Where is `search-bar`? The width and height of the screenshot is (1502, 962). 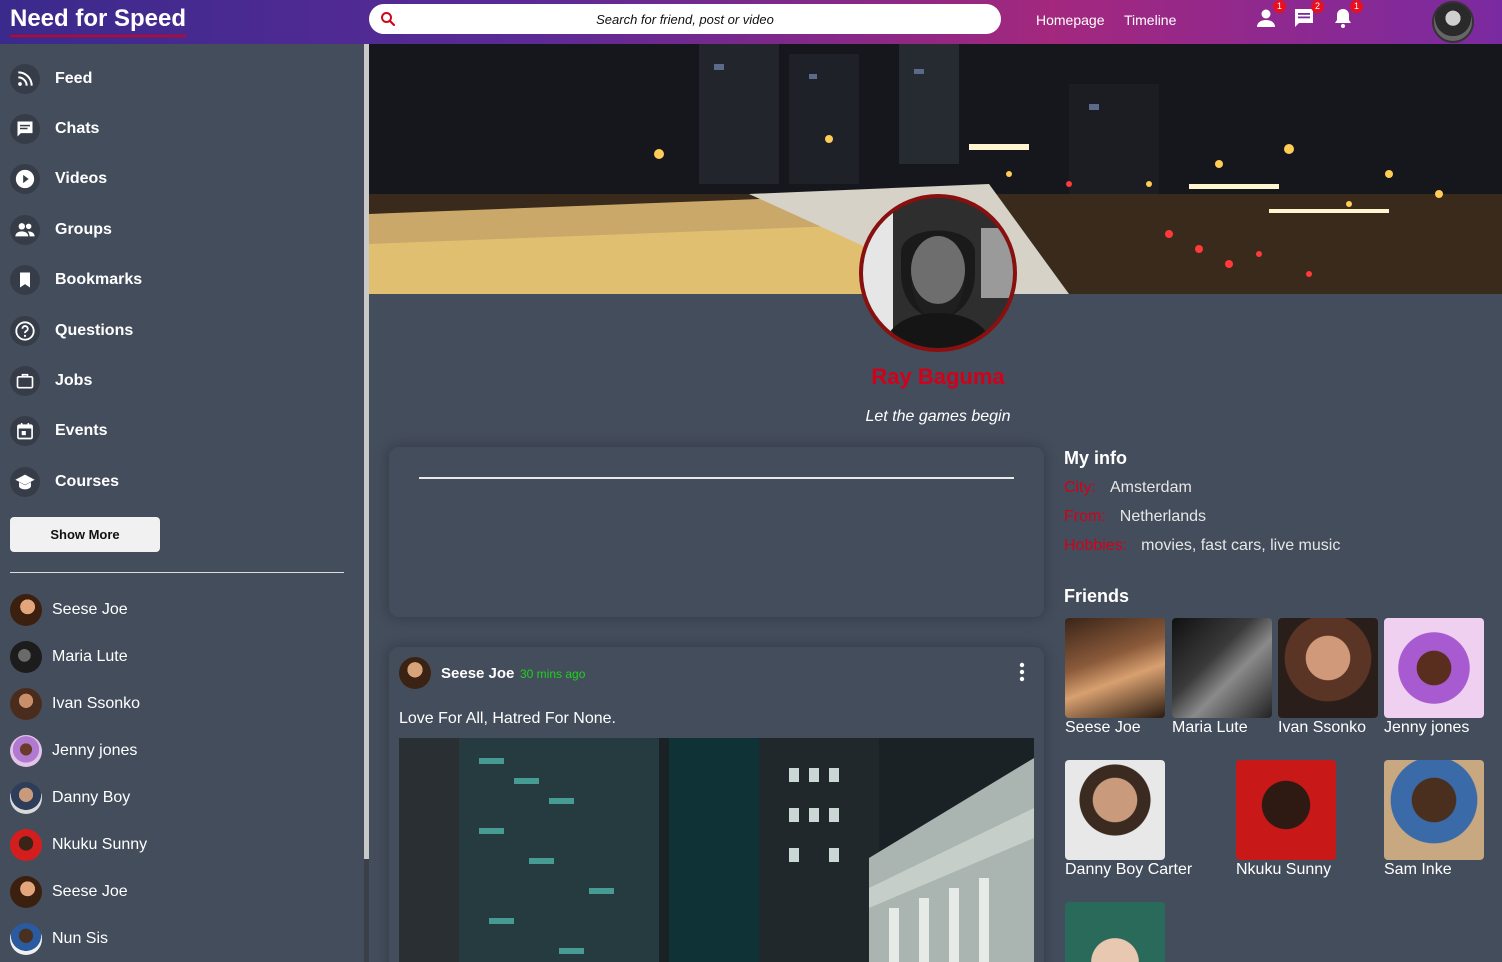
search-bar is located at coordinates (685, 19).